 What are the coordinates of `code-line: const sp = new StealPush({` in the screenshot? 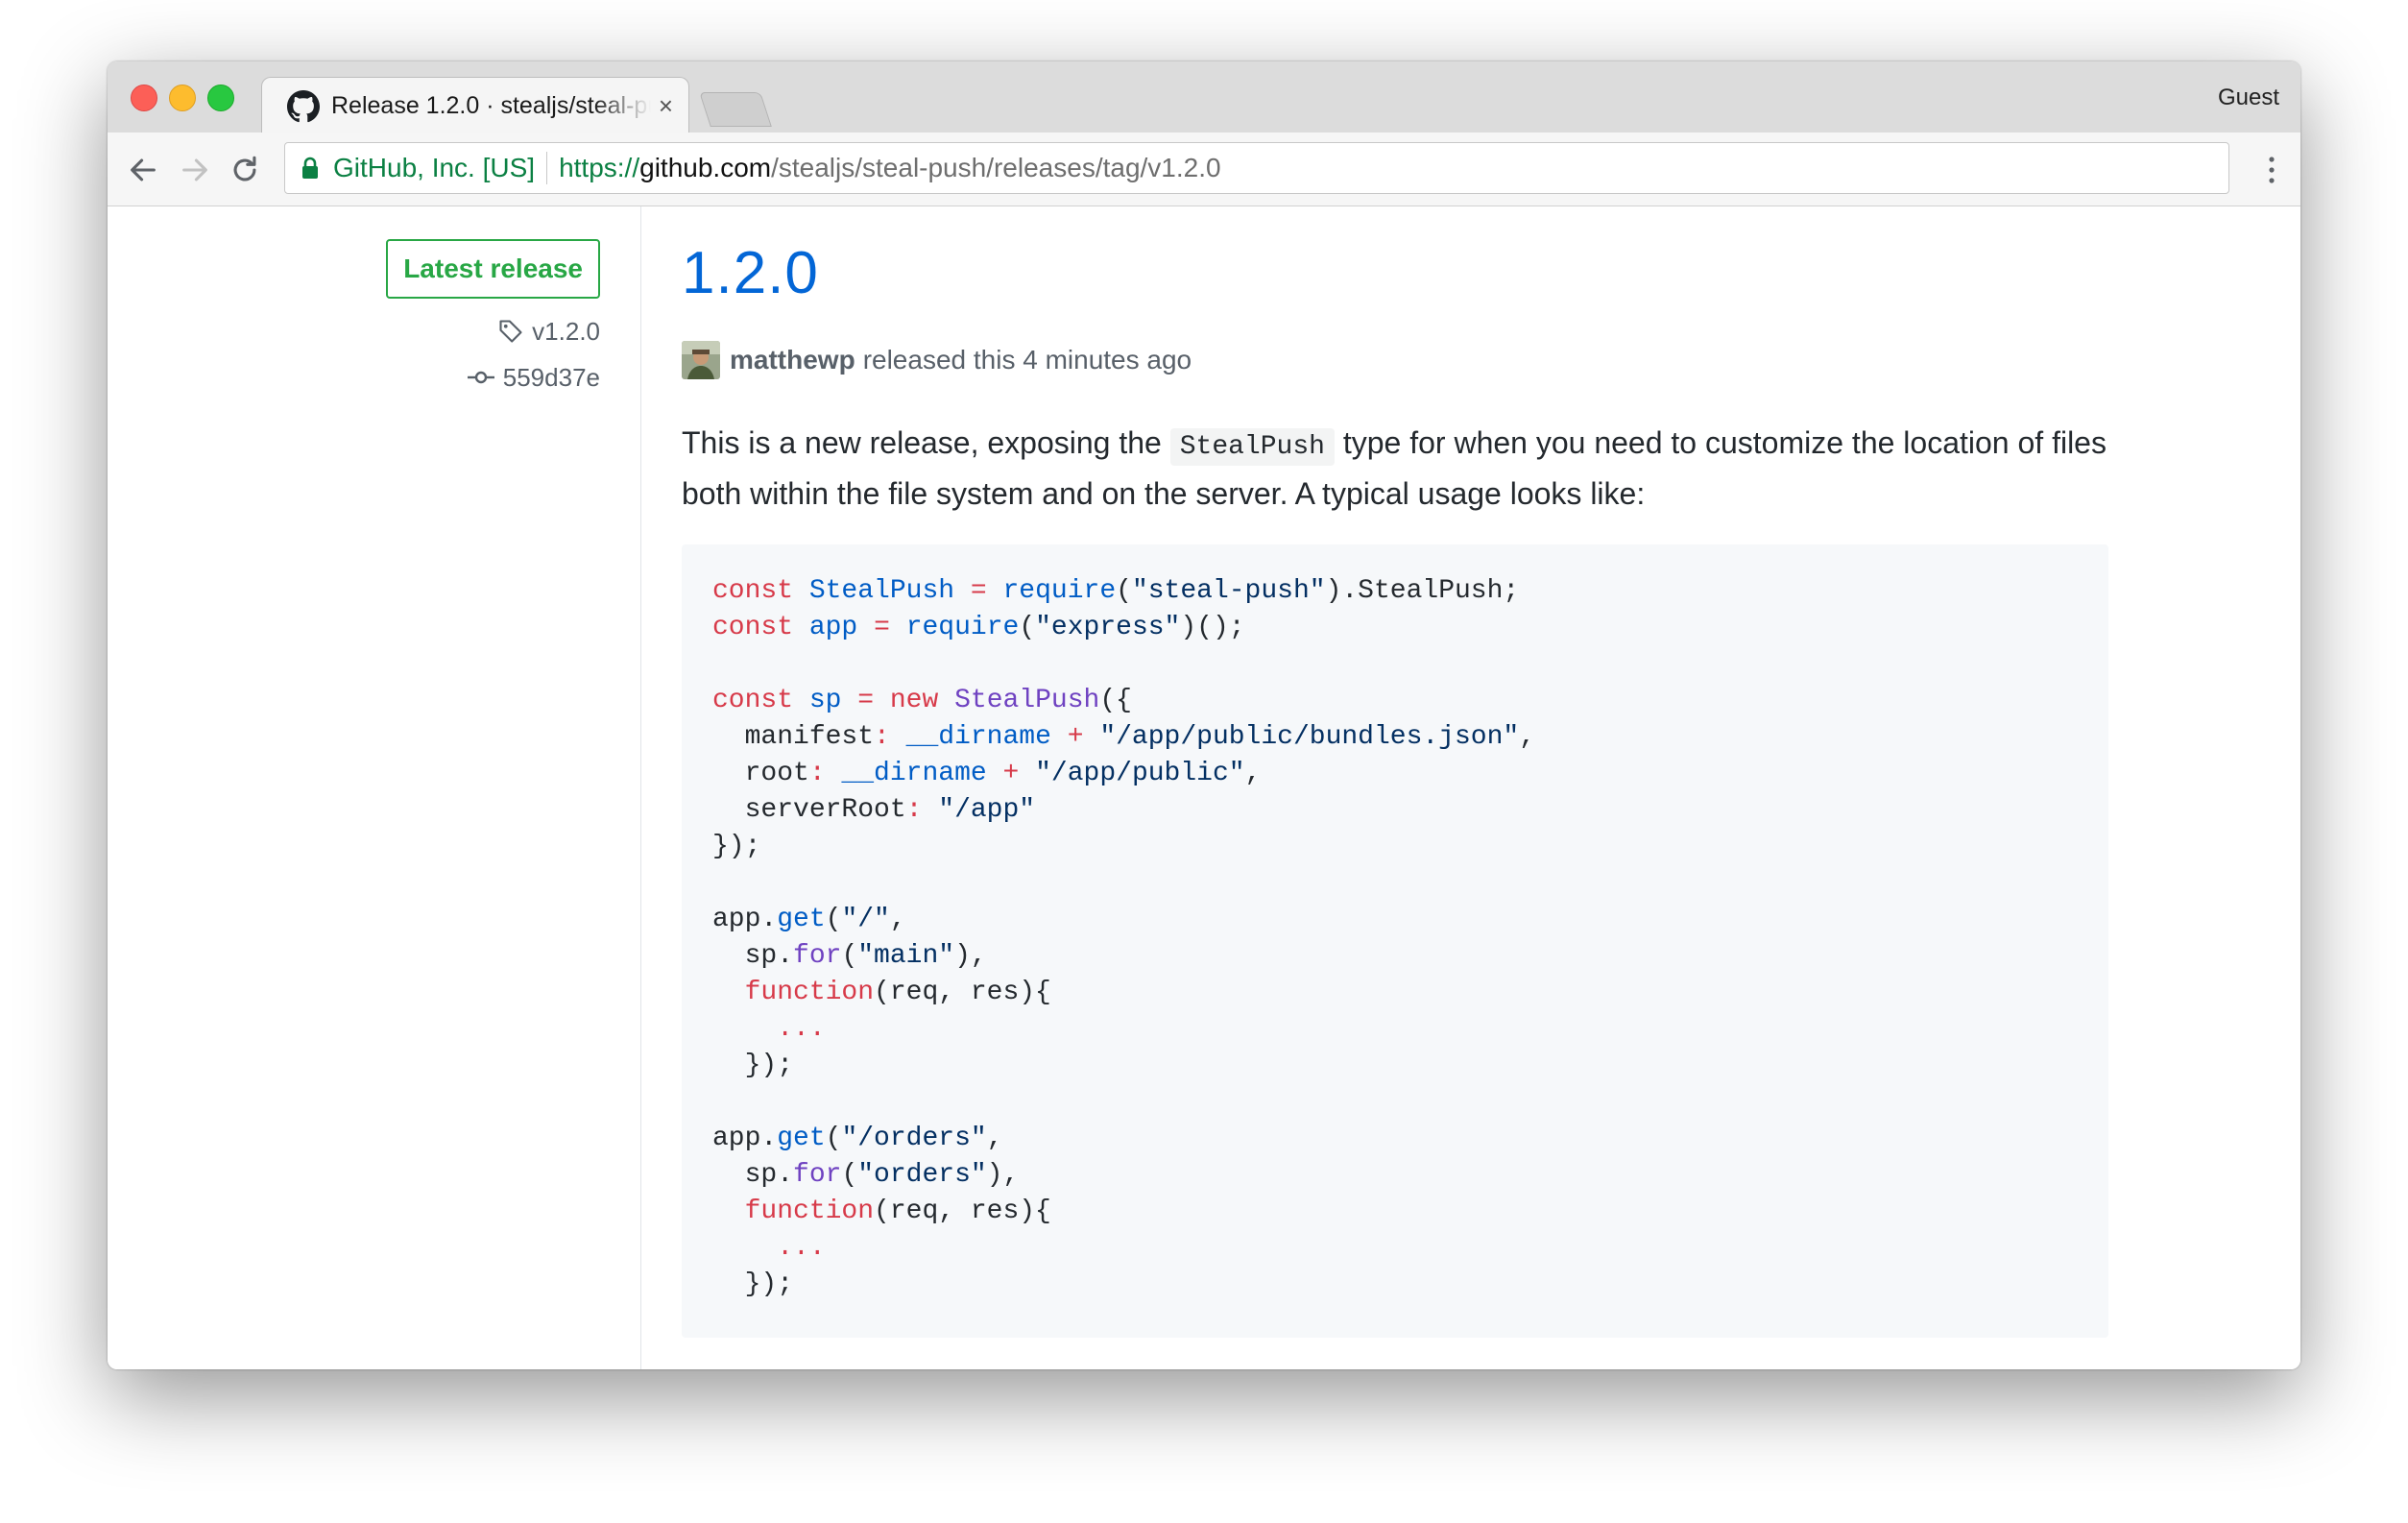 It's located at (1395, 701).